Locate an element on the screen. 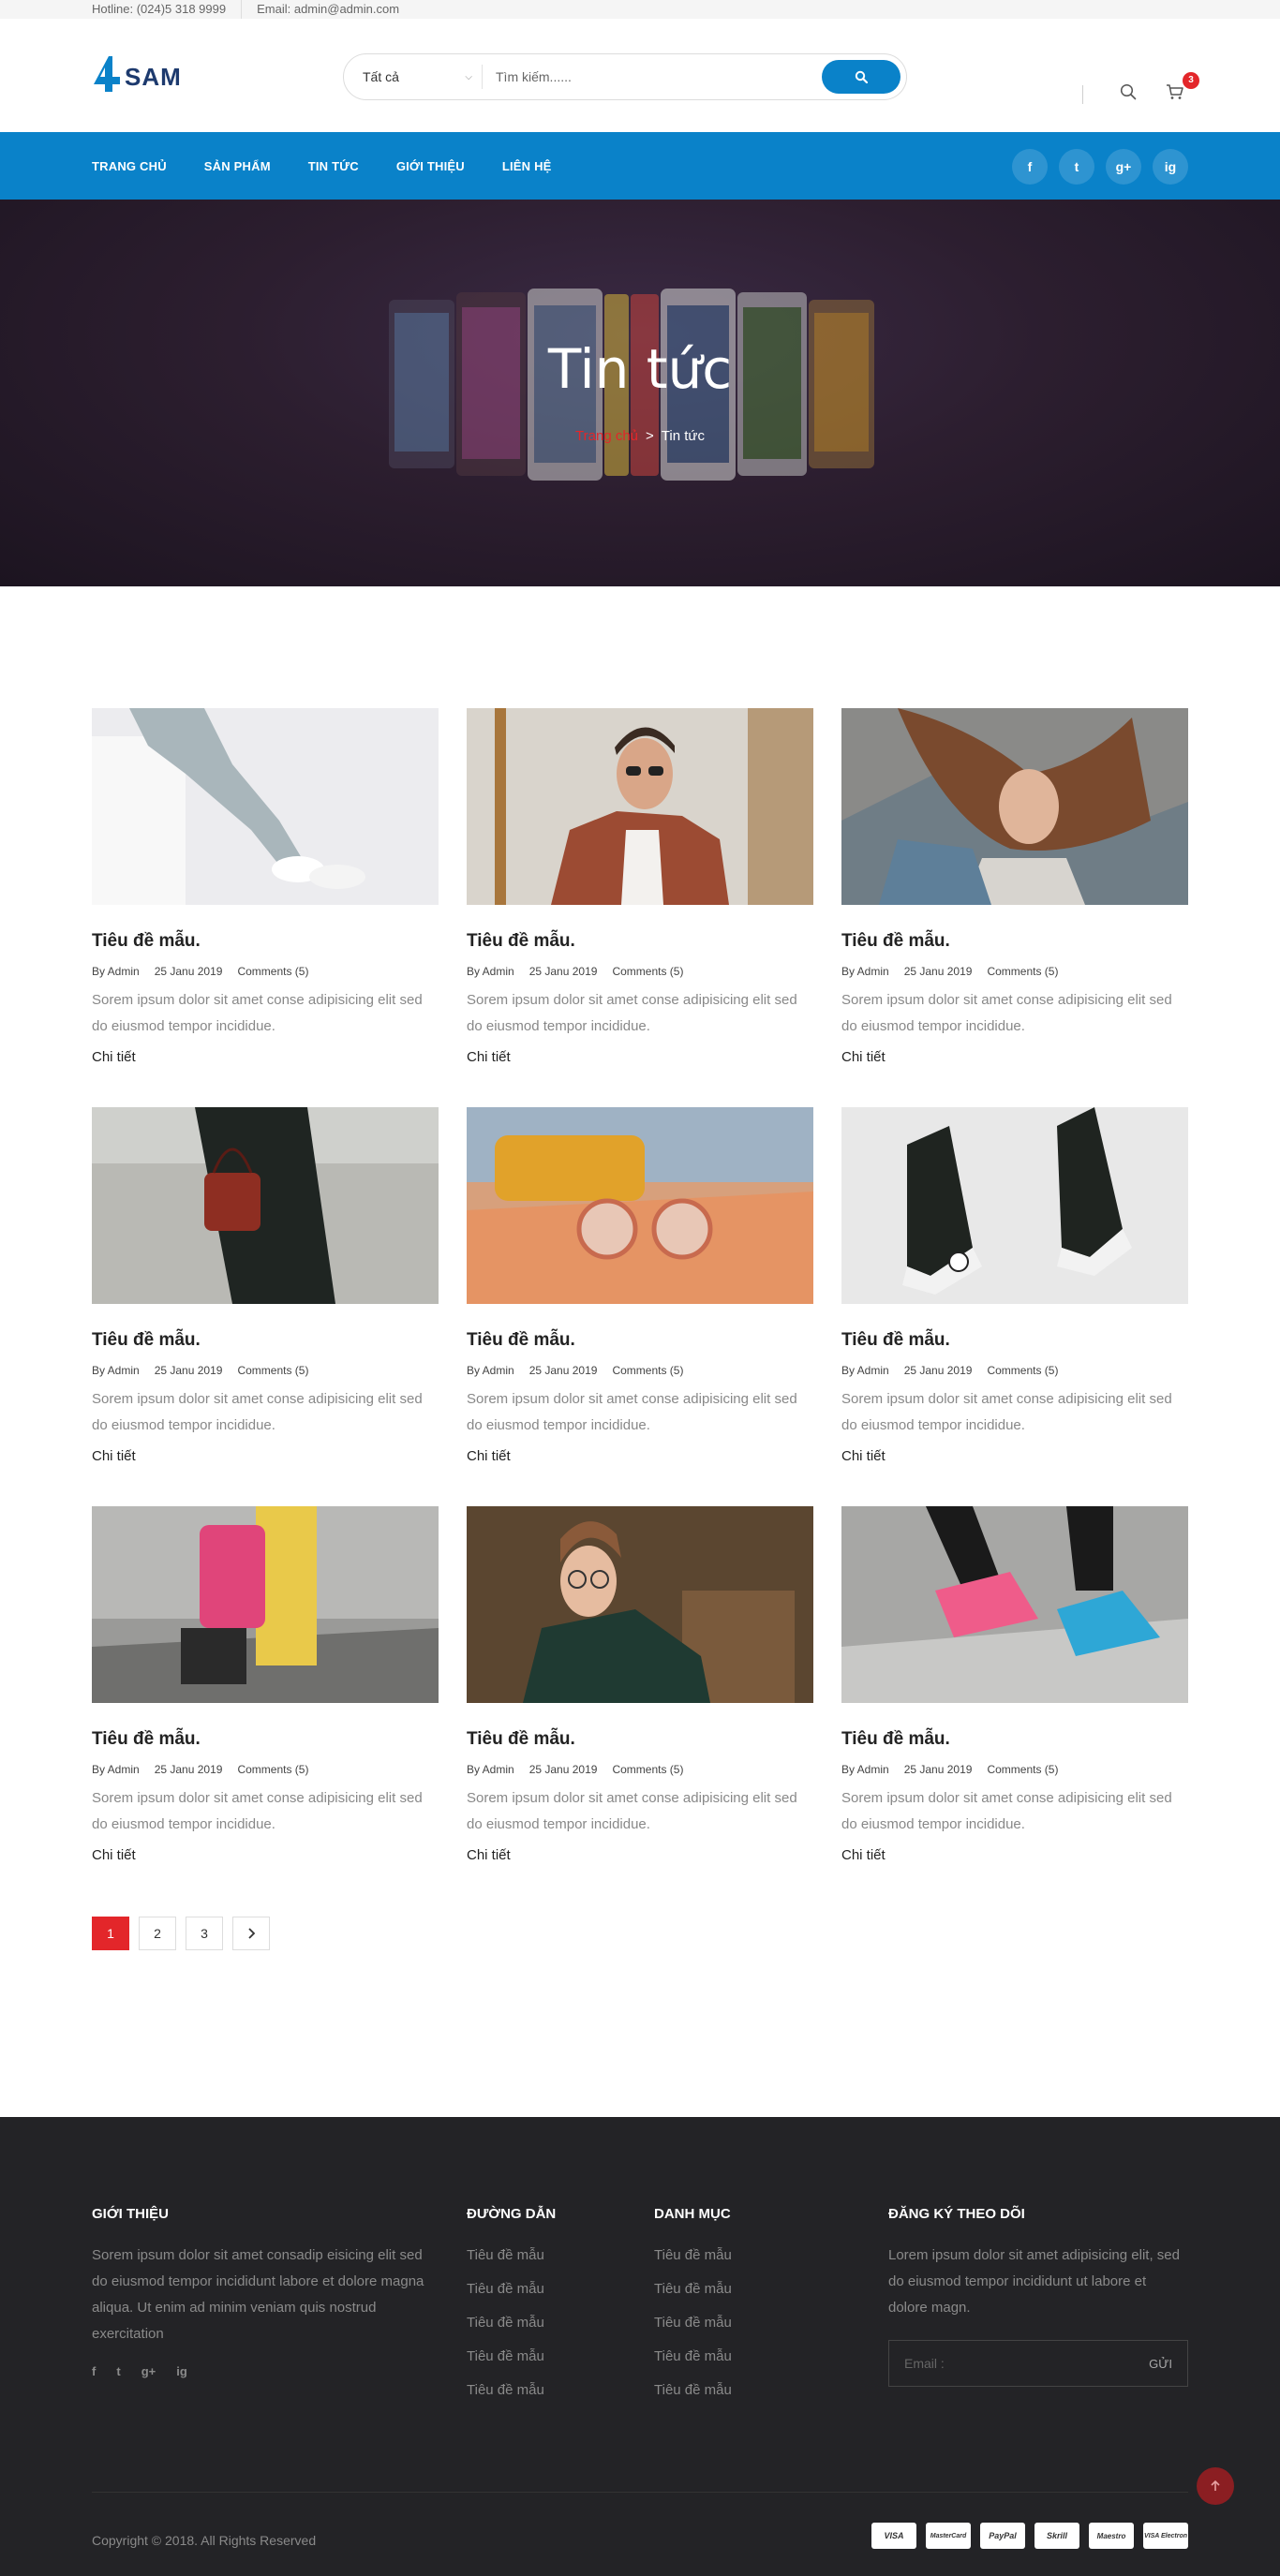 This screenshot has width=1280, height=2576. back-to-top-button is located at coordinates (1215, 2486).